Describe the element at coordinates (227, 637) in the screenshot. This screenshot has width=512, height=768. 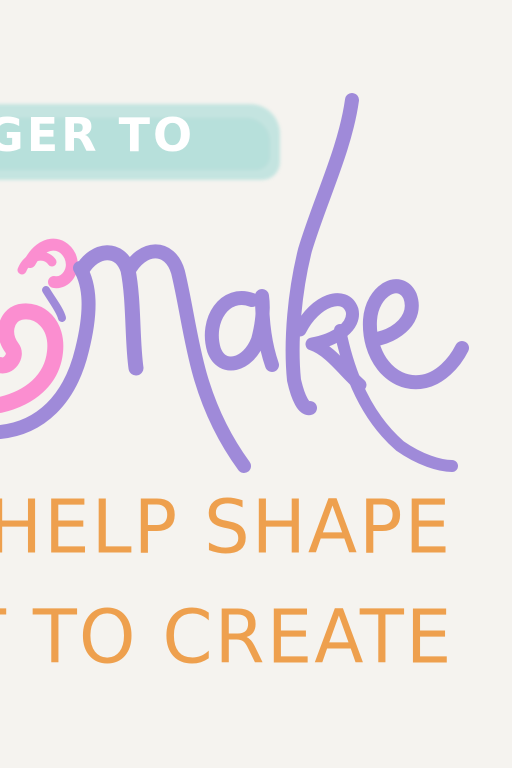
I see `text-line-2: T TO CREATE` at that location.